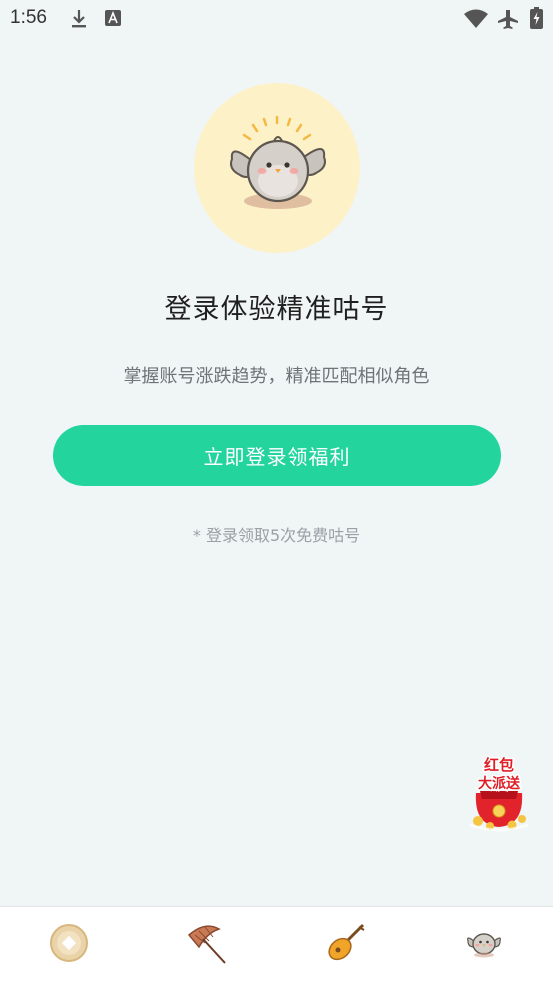 This screenshot has height=985, width=553. I want to click on battery-charging-icon, so click(536, 20).